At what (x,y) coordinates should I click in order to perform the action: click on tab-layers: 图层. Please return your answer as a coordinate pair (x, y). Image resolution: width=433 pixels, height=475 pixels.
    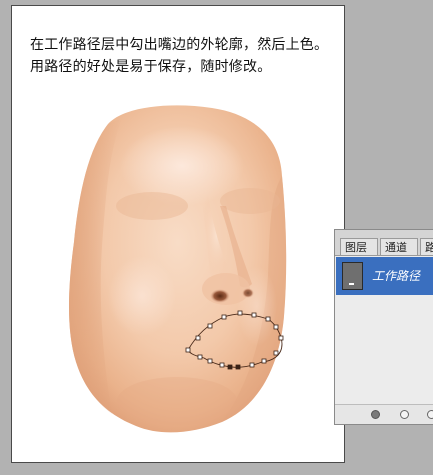
    Looking at the image, I should click on (359, 246).